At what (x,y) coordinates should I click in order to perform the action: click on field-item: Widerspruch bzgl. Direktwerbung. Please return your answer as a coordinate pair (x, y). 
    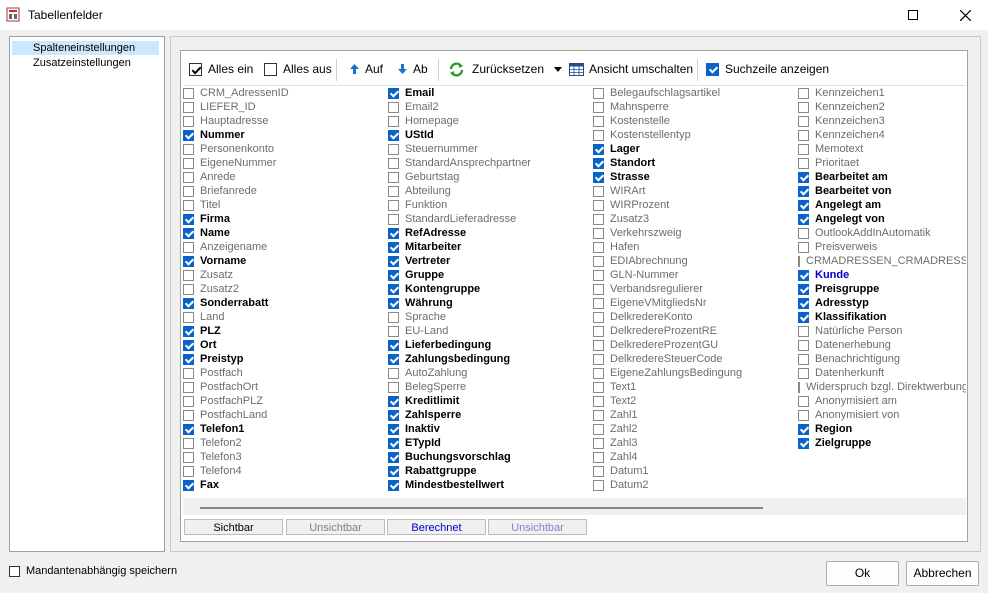
    Looking at the image, I should click on (882, 387).